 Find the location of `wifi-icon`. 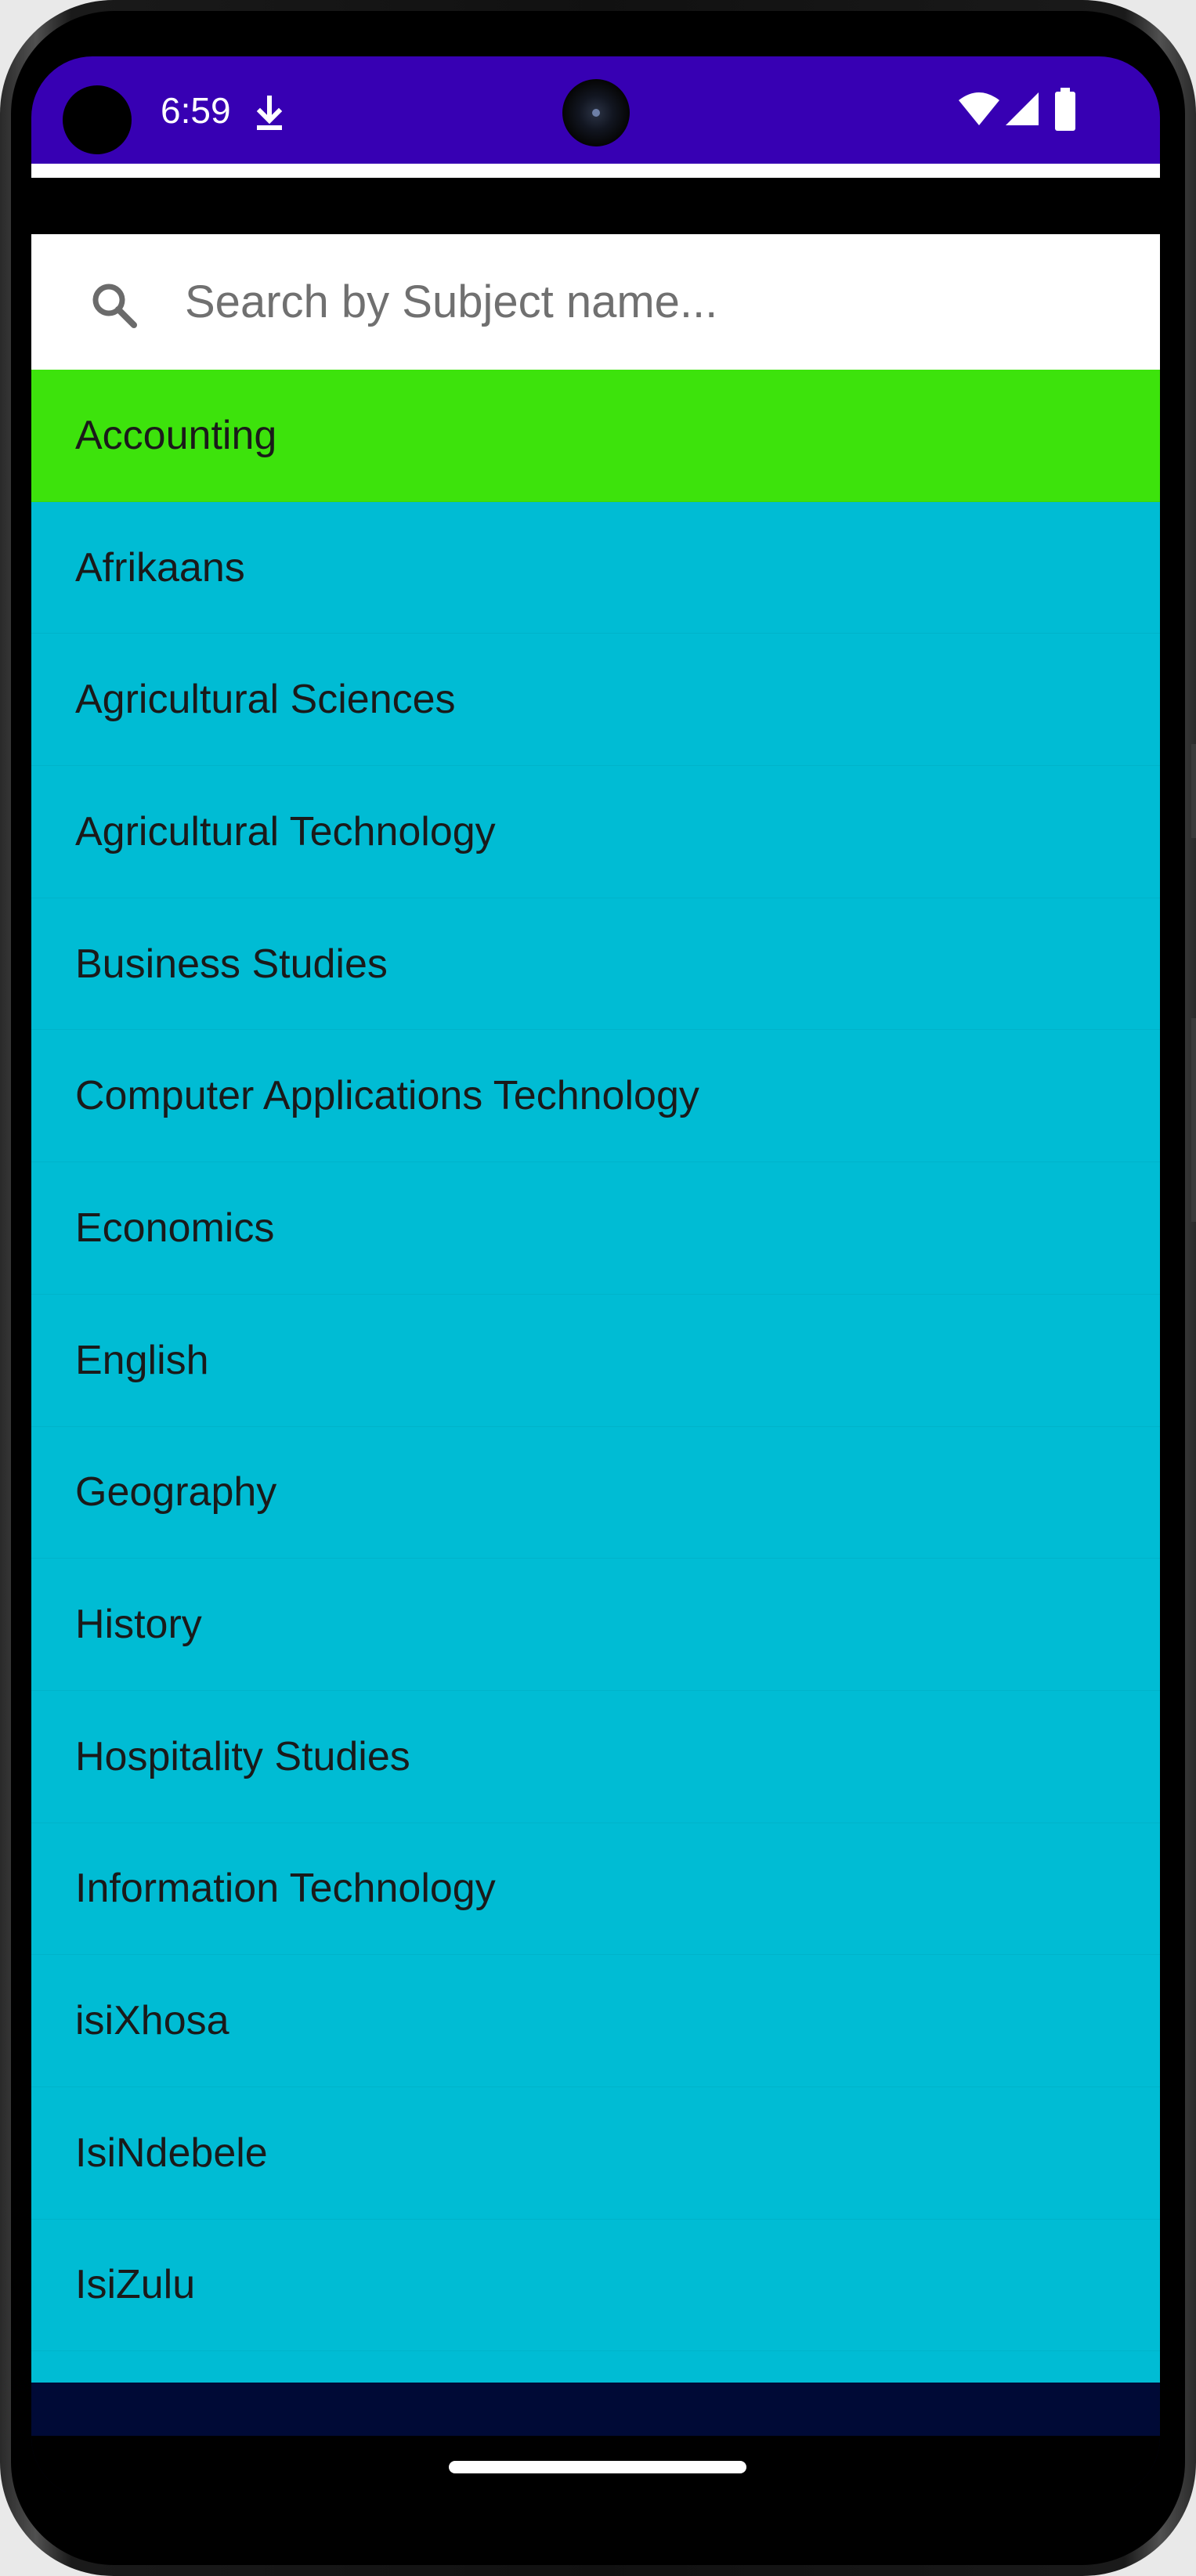

wifi-icon is located at coordinates (979, 109).